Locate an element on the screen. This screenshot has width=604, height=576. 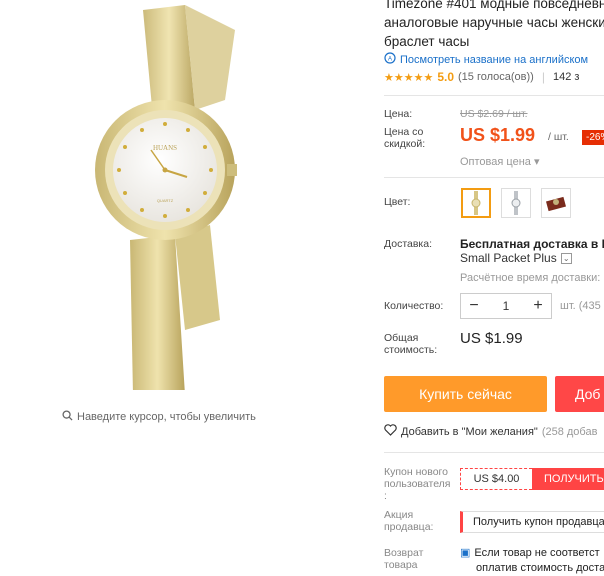
svg-text: A is located at coordinates (390, 60).